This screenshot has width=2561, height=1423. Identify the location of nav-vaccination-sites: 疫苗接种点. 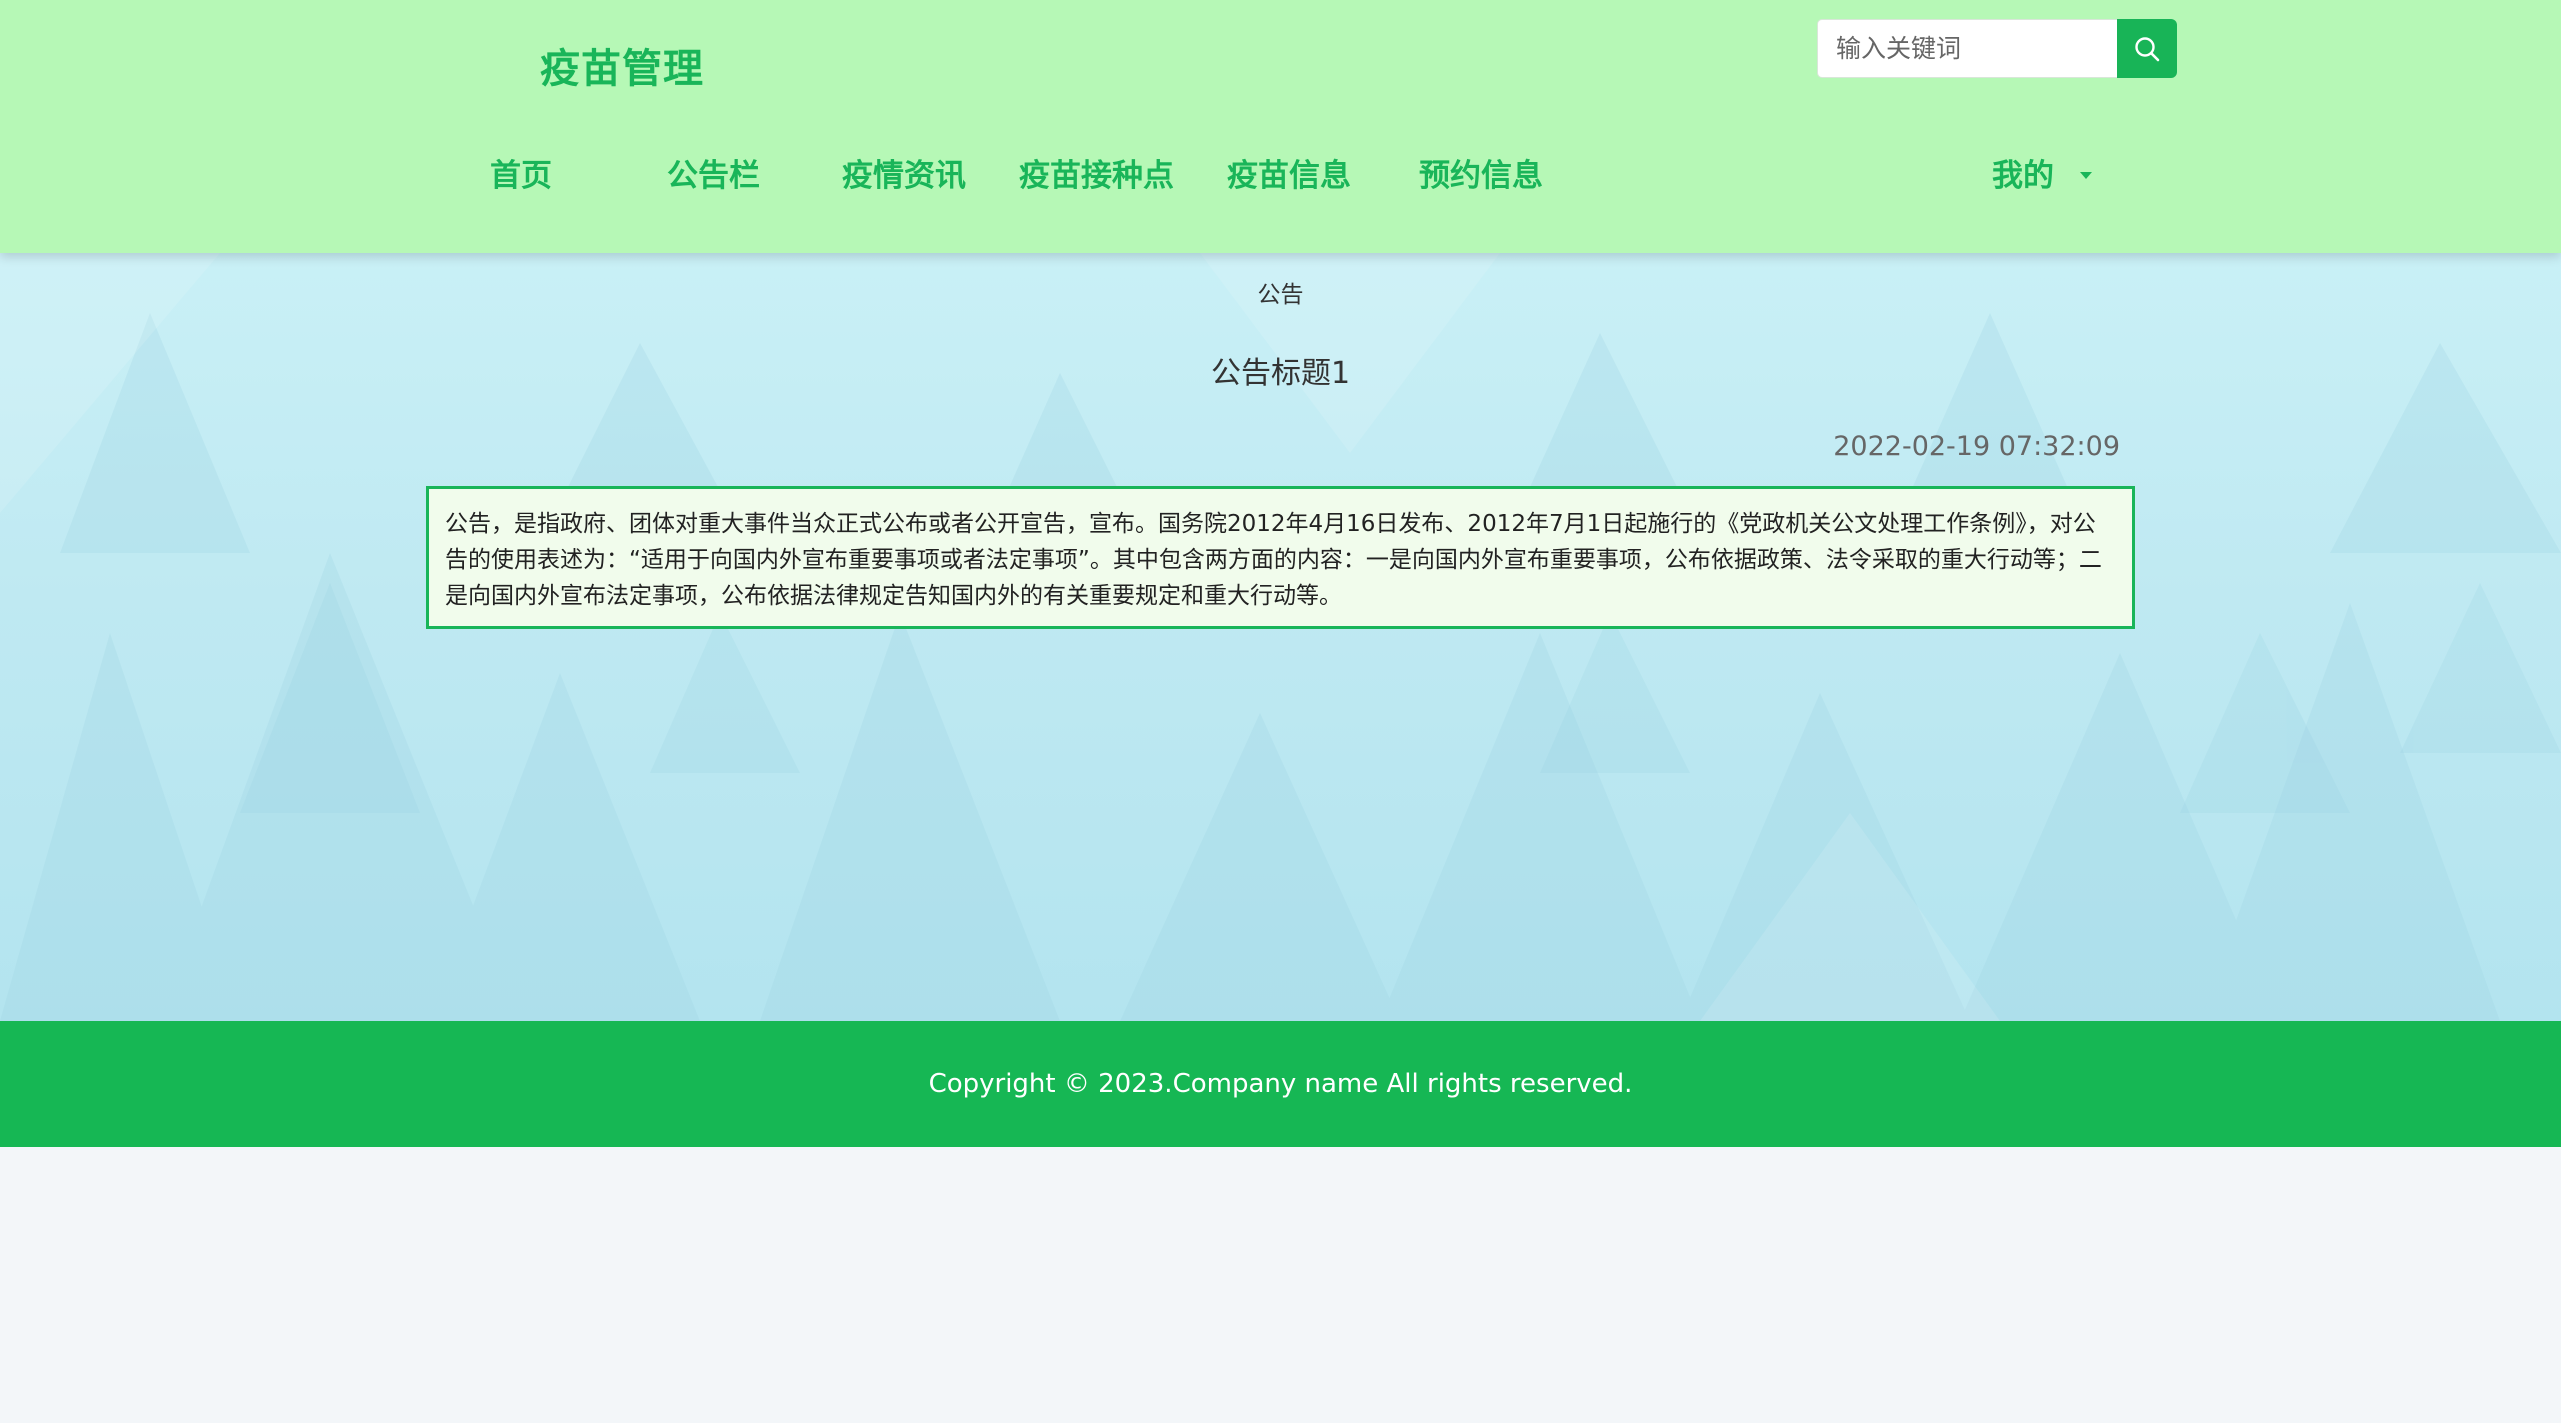
(1096, 172).